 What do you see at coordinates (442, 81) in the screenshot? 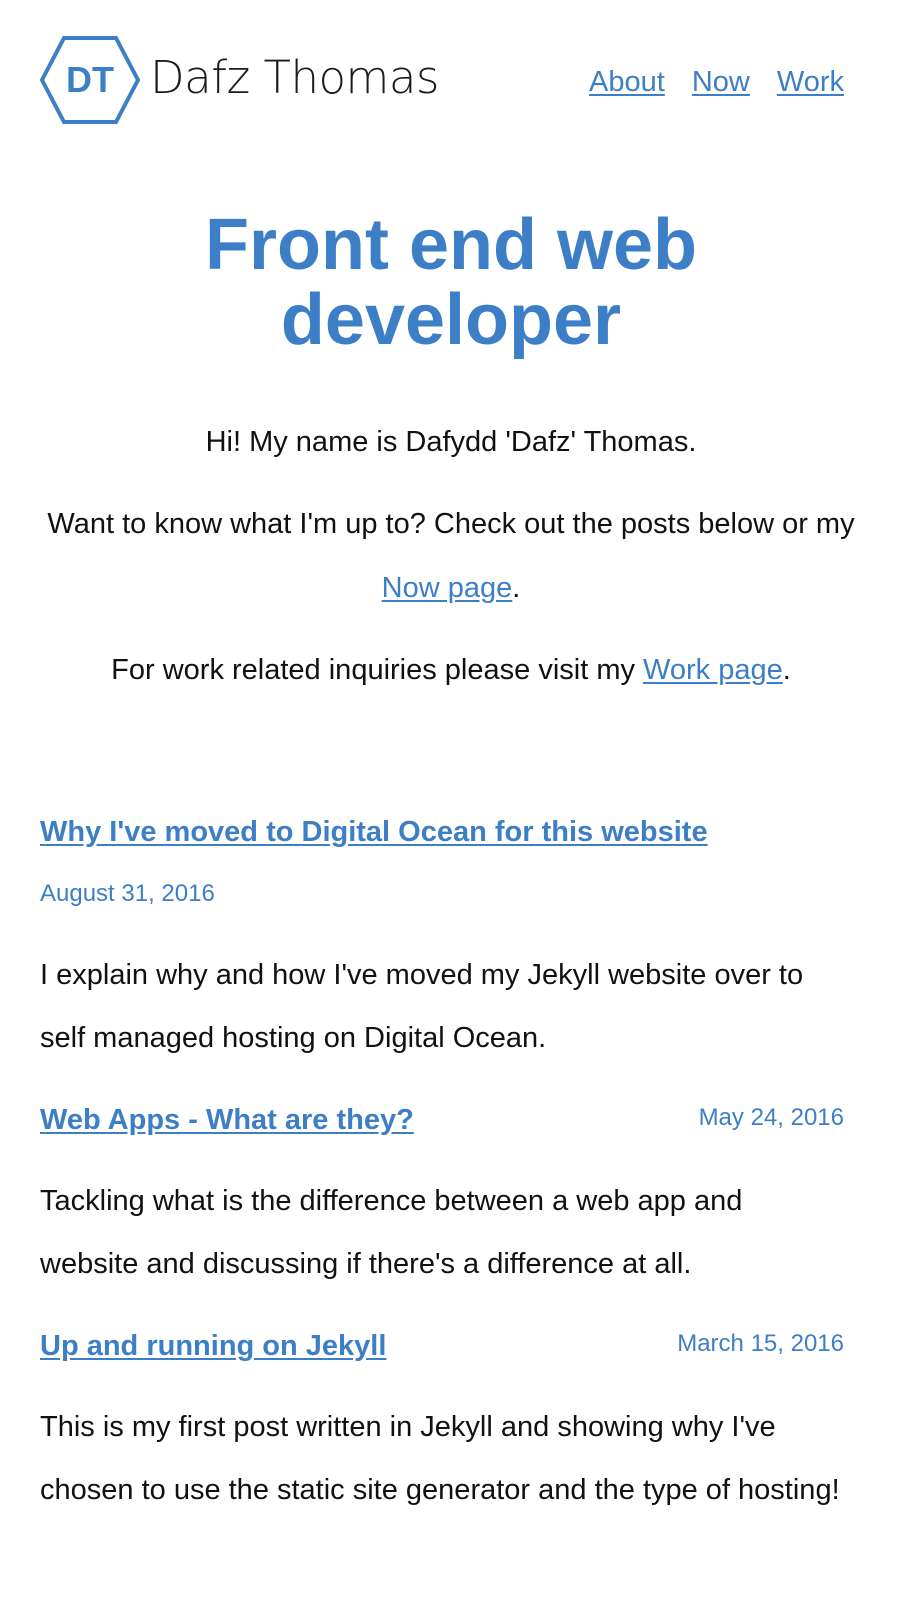
I see `site-header: DT Dafz Thomas About Now Work` at bounding box center [442, 81].